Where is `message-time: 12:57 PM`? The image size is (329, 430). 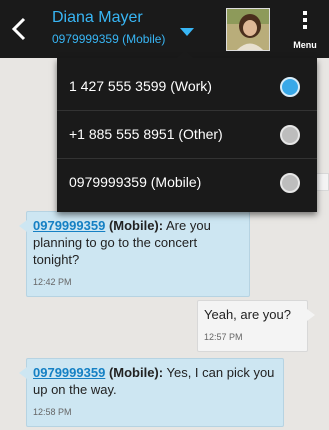
message-time: 12:57 PM is located at coordinates (223, 337).